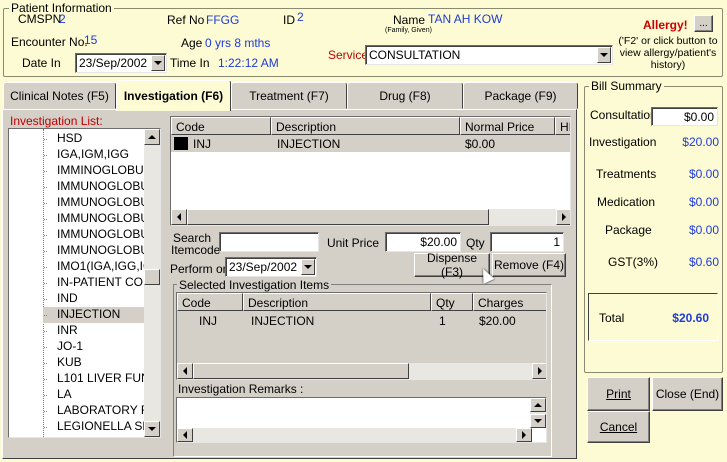  What do you see at coordinates (289, 95) in the screenshot?
I see `tab-treatment: Treatment (F7)` at bounding box center [289, 95].